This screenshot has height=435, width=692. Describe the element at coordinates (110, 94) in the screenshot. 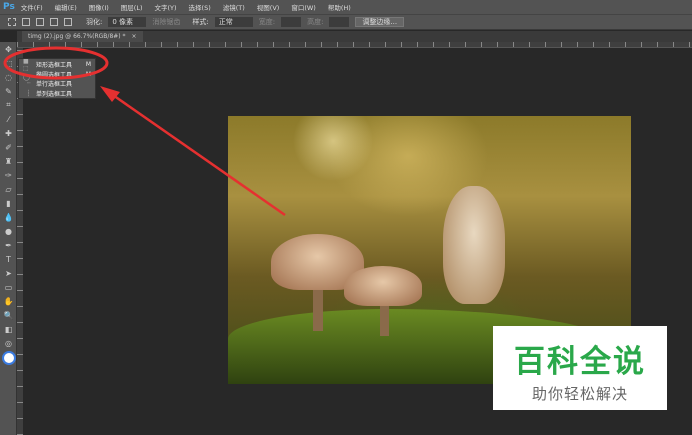

I see `annotation-arrowhead` at that location.